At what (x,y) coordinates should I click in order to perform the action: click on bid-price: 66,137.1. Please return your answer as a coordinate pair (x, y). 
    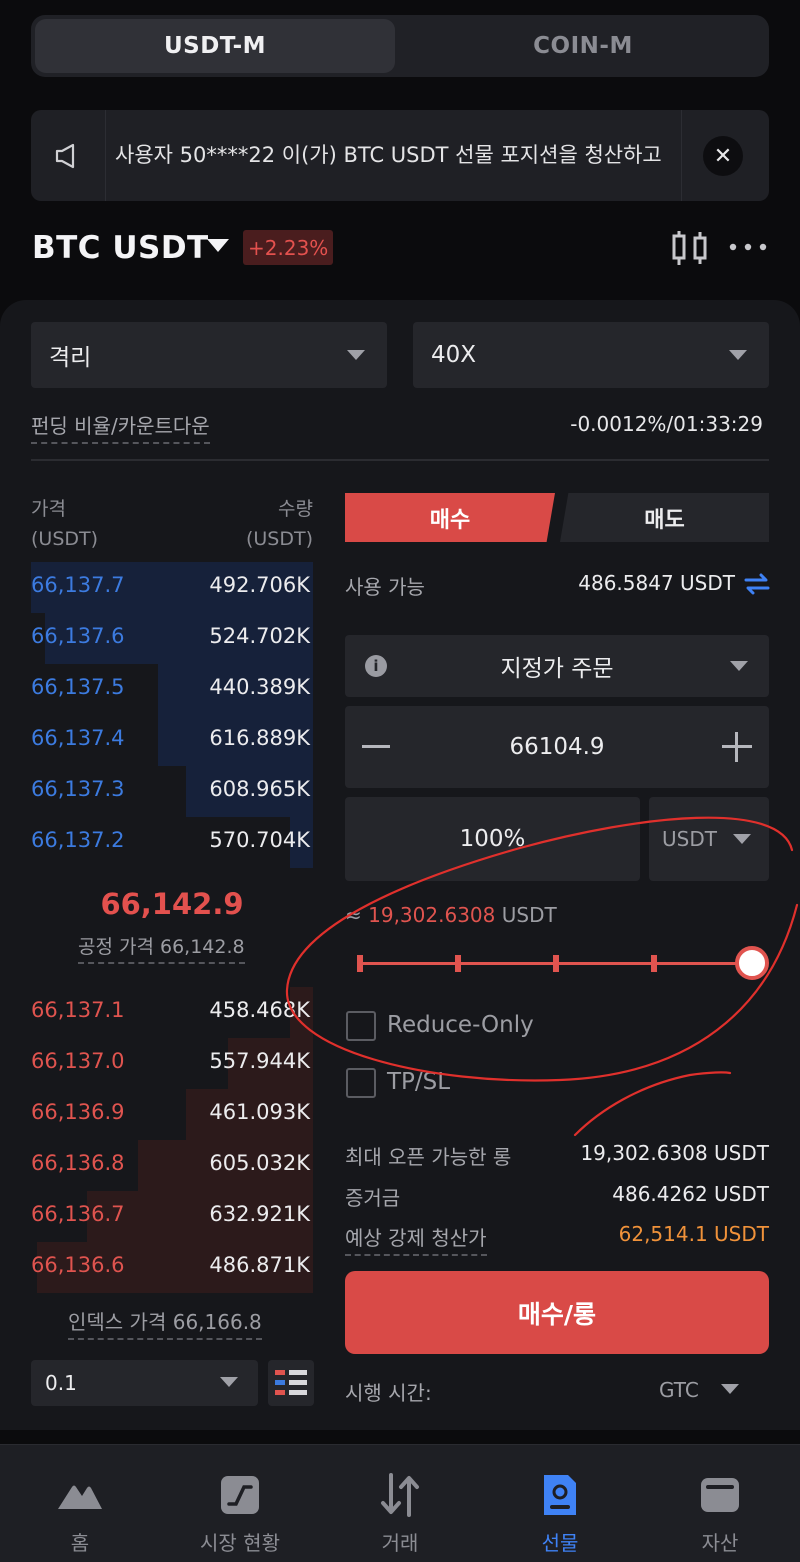
    Looking at the image, I should click on (78, 1010).